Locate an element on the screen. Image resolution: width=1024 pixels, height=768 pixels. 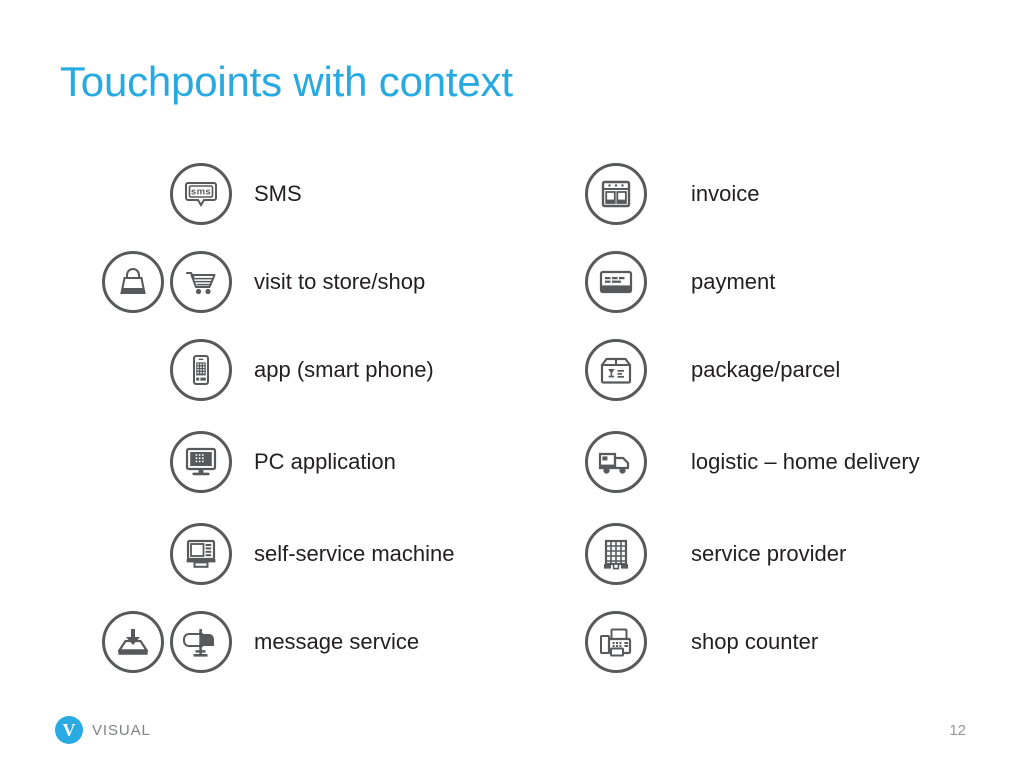
touchpoint-row: service provider is located at coordinates (715, 554).